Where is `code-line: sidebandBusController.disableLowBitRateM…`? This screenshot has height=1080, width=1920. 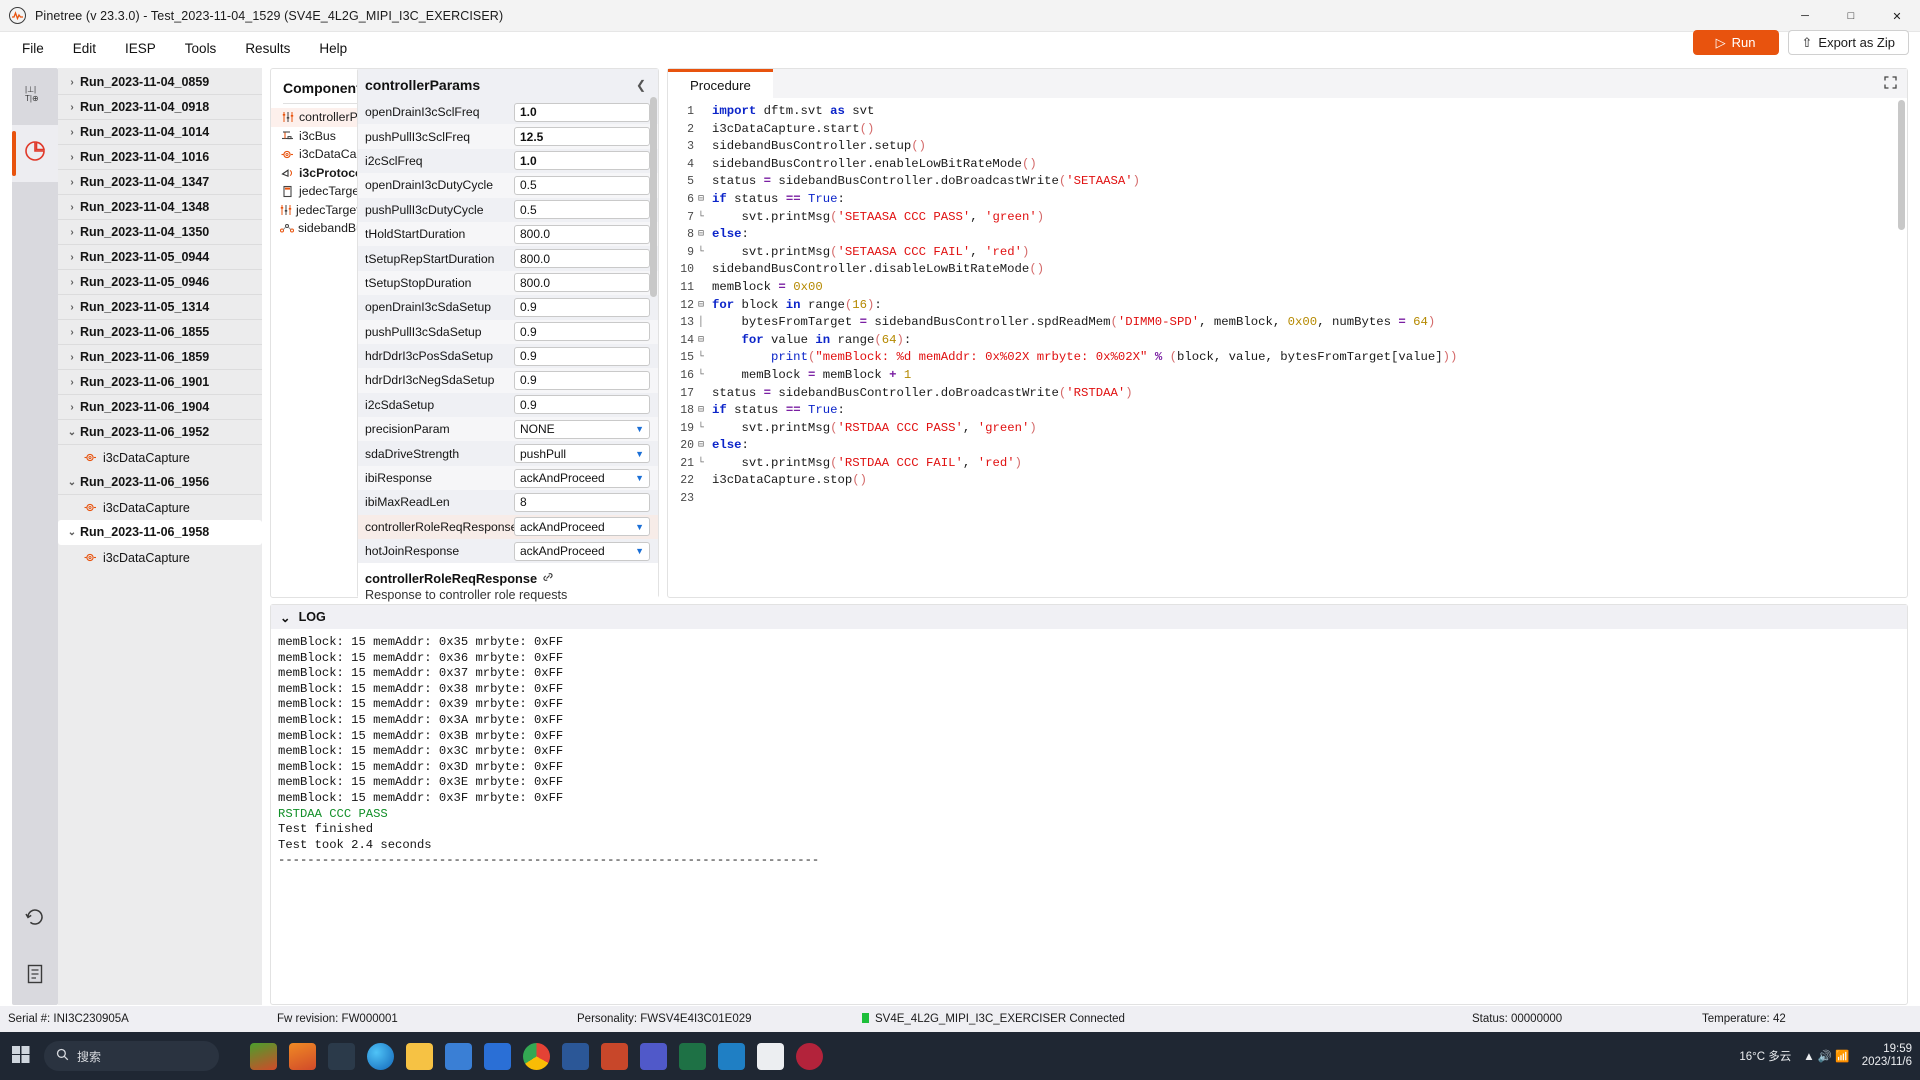
code-line: sidebandBusController.disableLowBitRateM… is located at coordinates (1309, 270).